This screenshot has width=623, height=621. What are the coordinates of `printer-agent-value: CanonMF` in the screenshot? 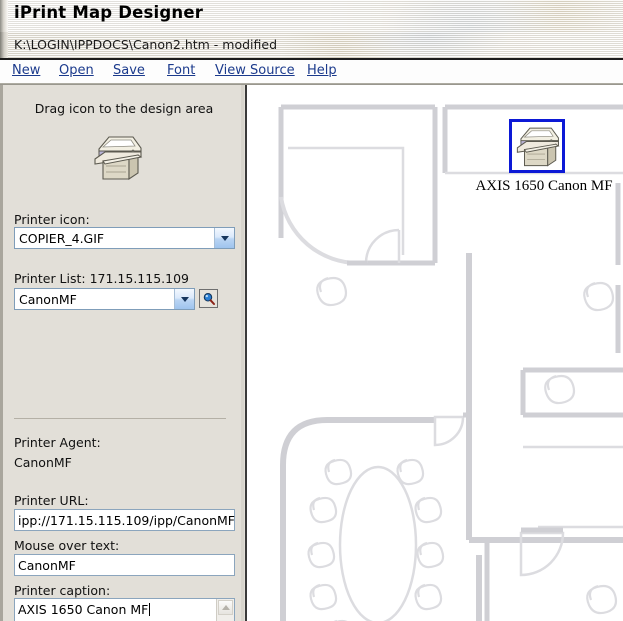 It's located at (43, 462).